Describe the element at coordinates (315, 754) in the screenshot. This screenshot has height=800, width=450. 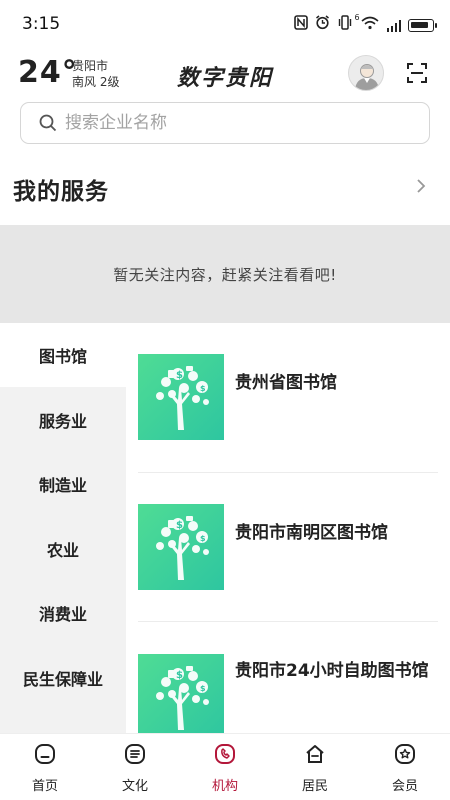
I see `resident-icon` at that location.